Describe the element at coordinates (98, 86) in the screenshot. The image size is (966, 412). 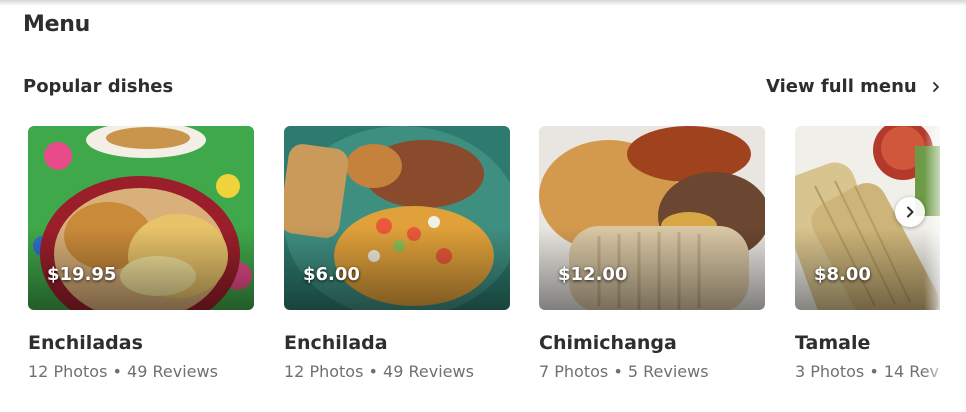
I see `popular-dishes-title: Popular dishes` at that location.